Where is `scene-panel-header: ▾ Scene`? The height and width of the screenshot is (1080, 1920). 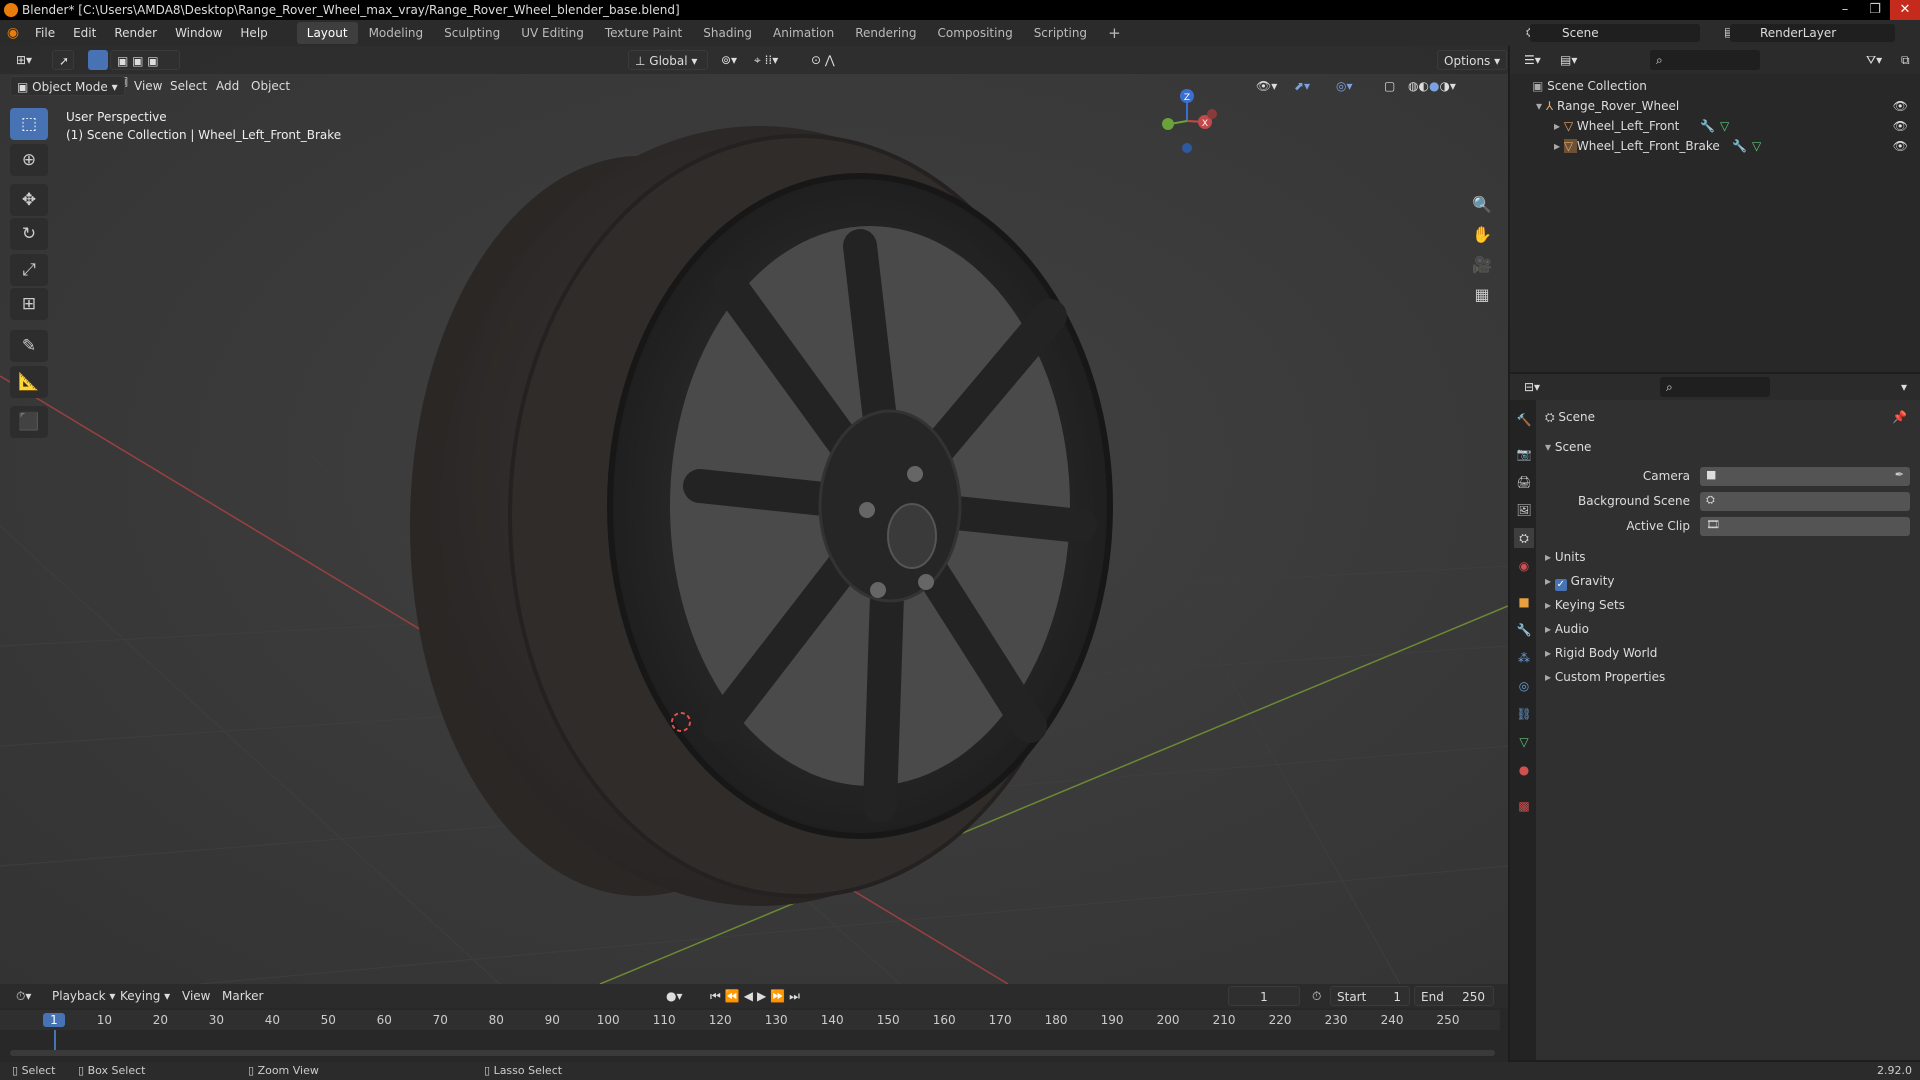 scene-panel-header: ▾ Scene is located at coordinates (1730, 447).